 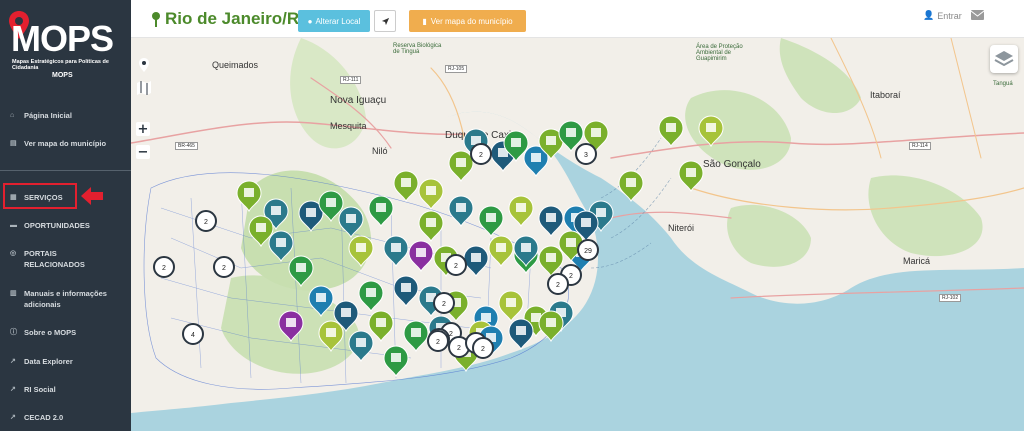 I want to click on sidebar-item-sobre: ⓘ Sobre o MOPS, so click(x=65, y=332).